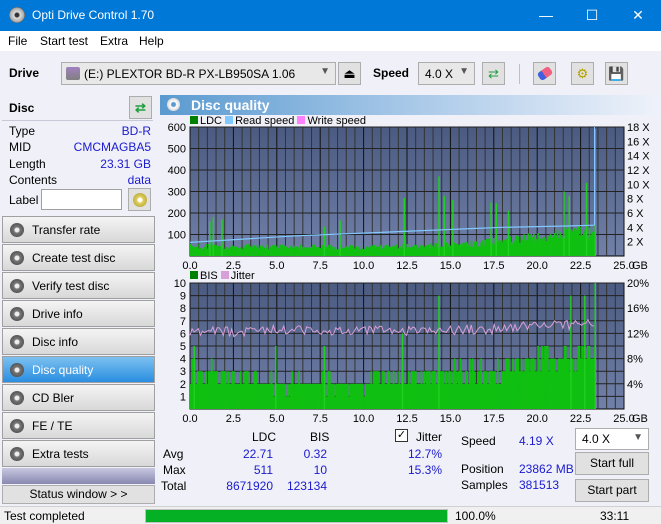  What do you see at coordinates (638, 128) in the screenshot?
I see `y2-tick-label: 18 X` at bounding box center [638, 128].